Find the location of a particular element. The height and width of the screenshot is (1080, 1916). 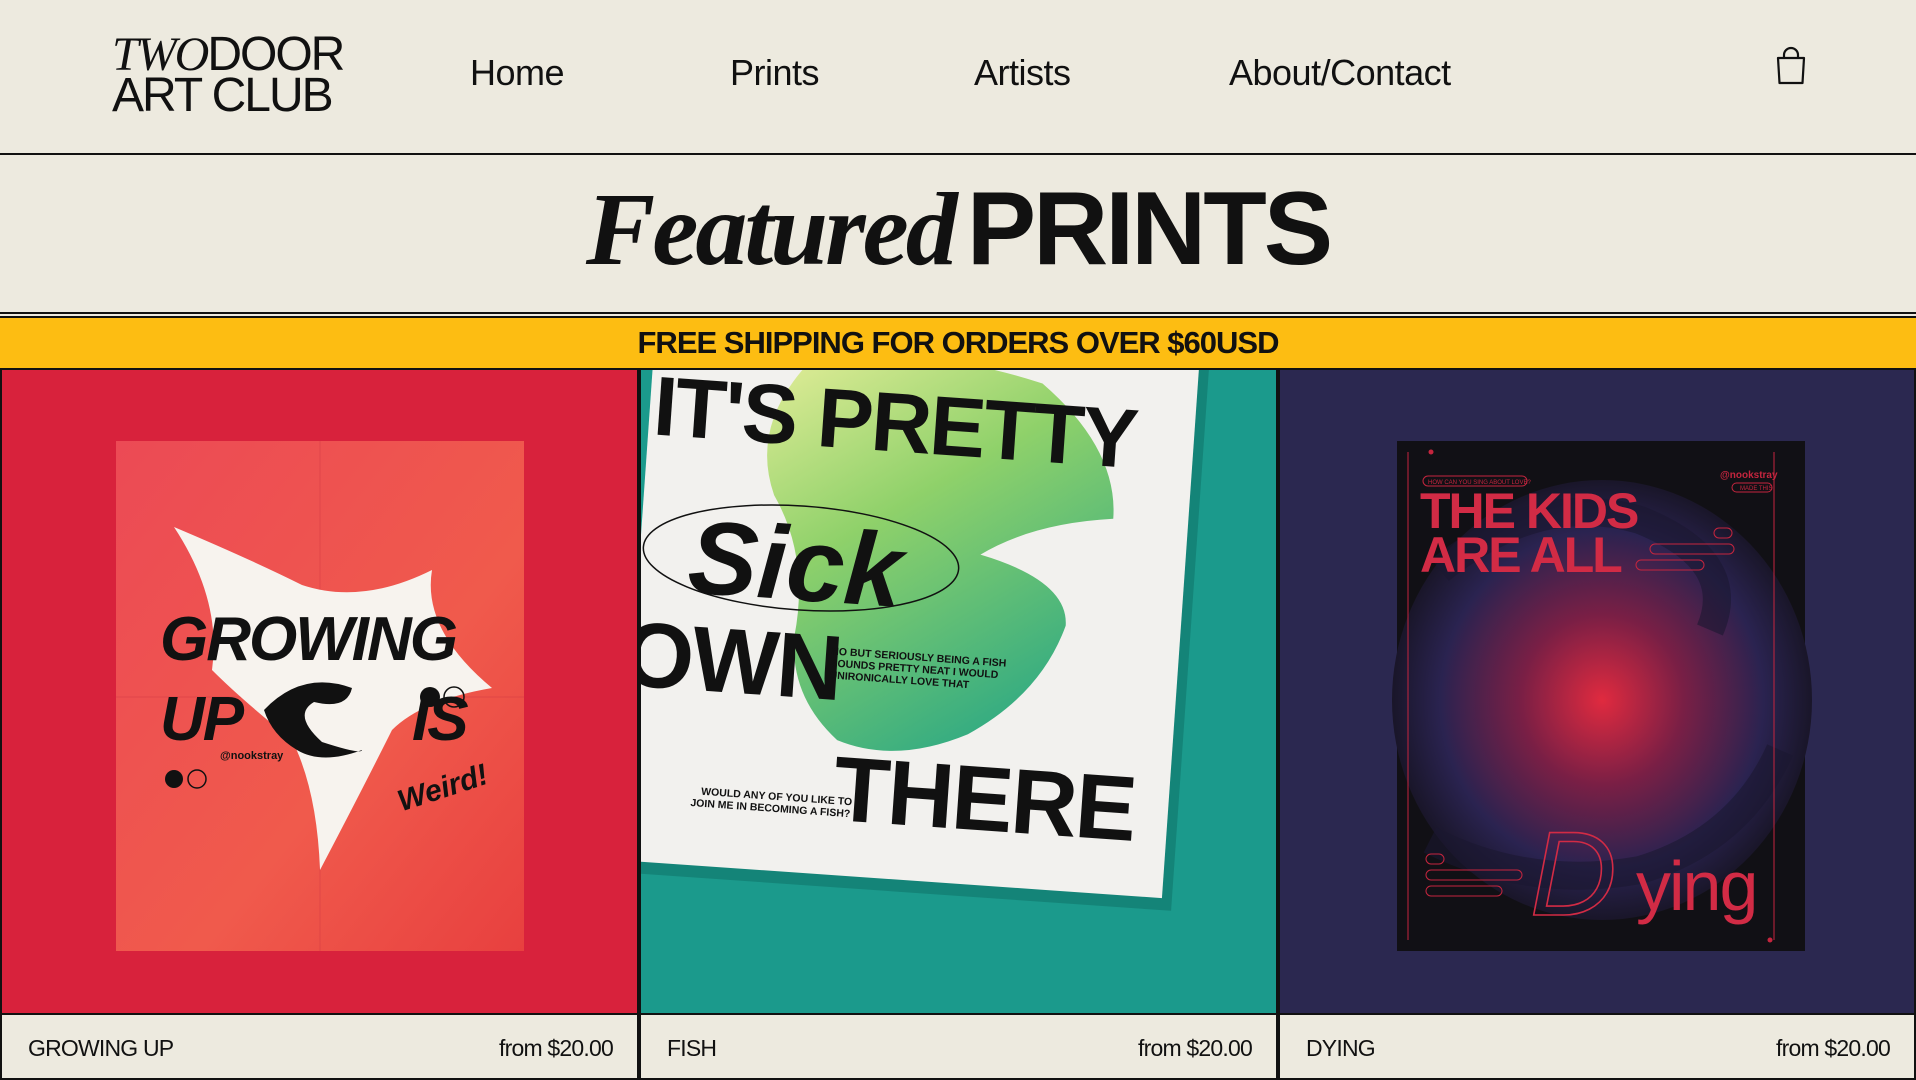

featured-section-header: Featured PRINTS is located at coordinates (958, 235).